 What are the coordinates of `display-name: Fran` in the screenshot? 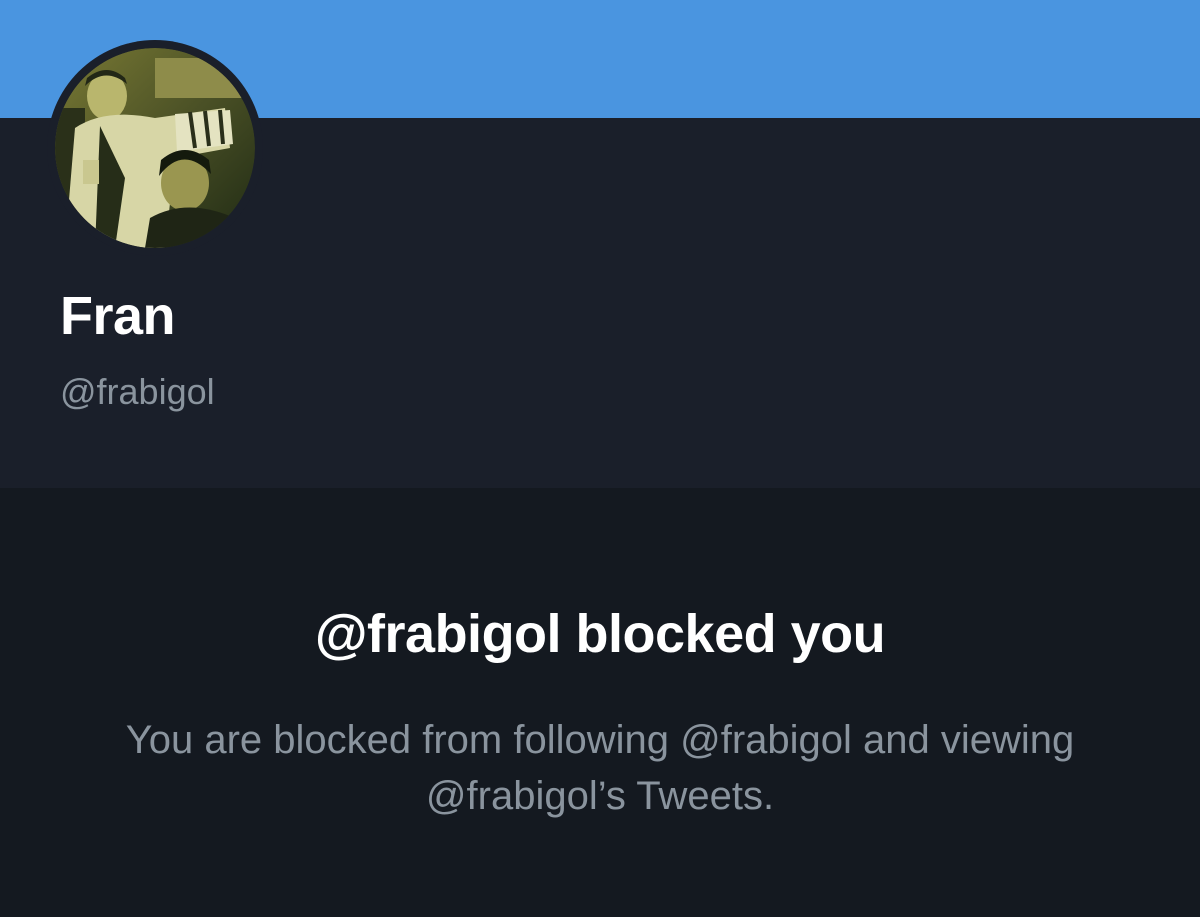 It's located at (118, 316).